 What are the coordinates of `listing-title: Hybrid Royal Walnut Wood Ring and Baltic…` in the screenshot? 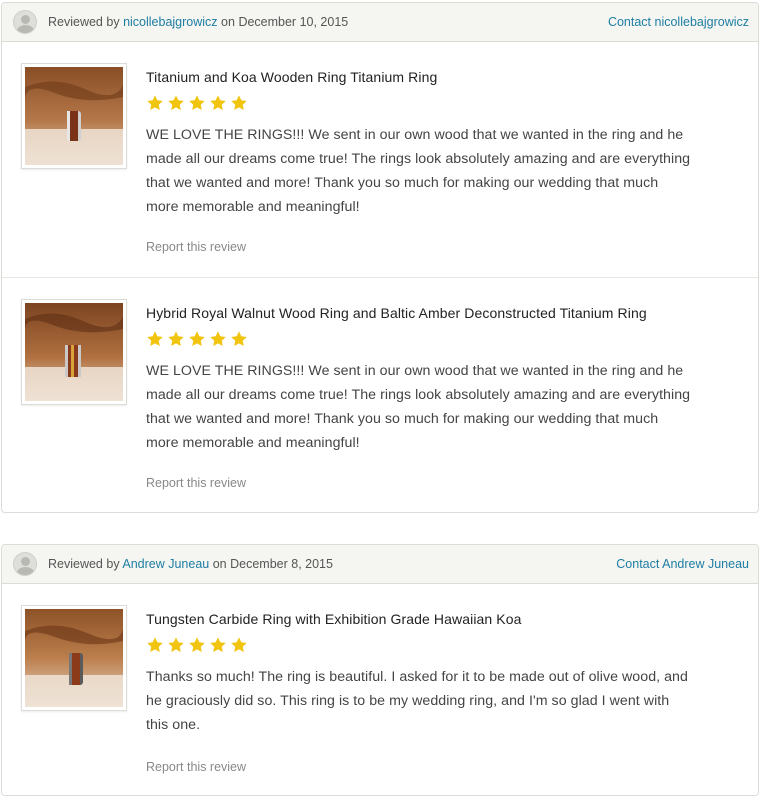 It's located at (418, 313).